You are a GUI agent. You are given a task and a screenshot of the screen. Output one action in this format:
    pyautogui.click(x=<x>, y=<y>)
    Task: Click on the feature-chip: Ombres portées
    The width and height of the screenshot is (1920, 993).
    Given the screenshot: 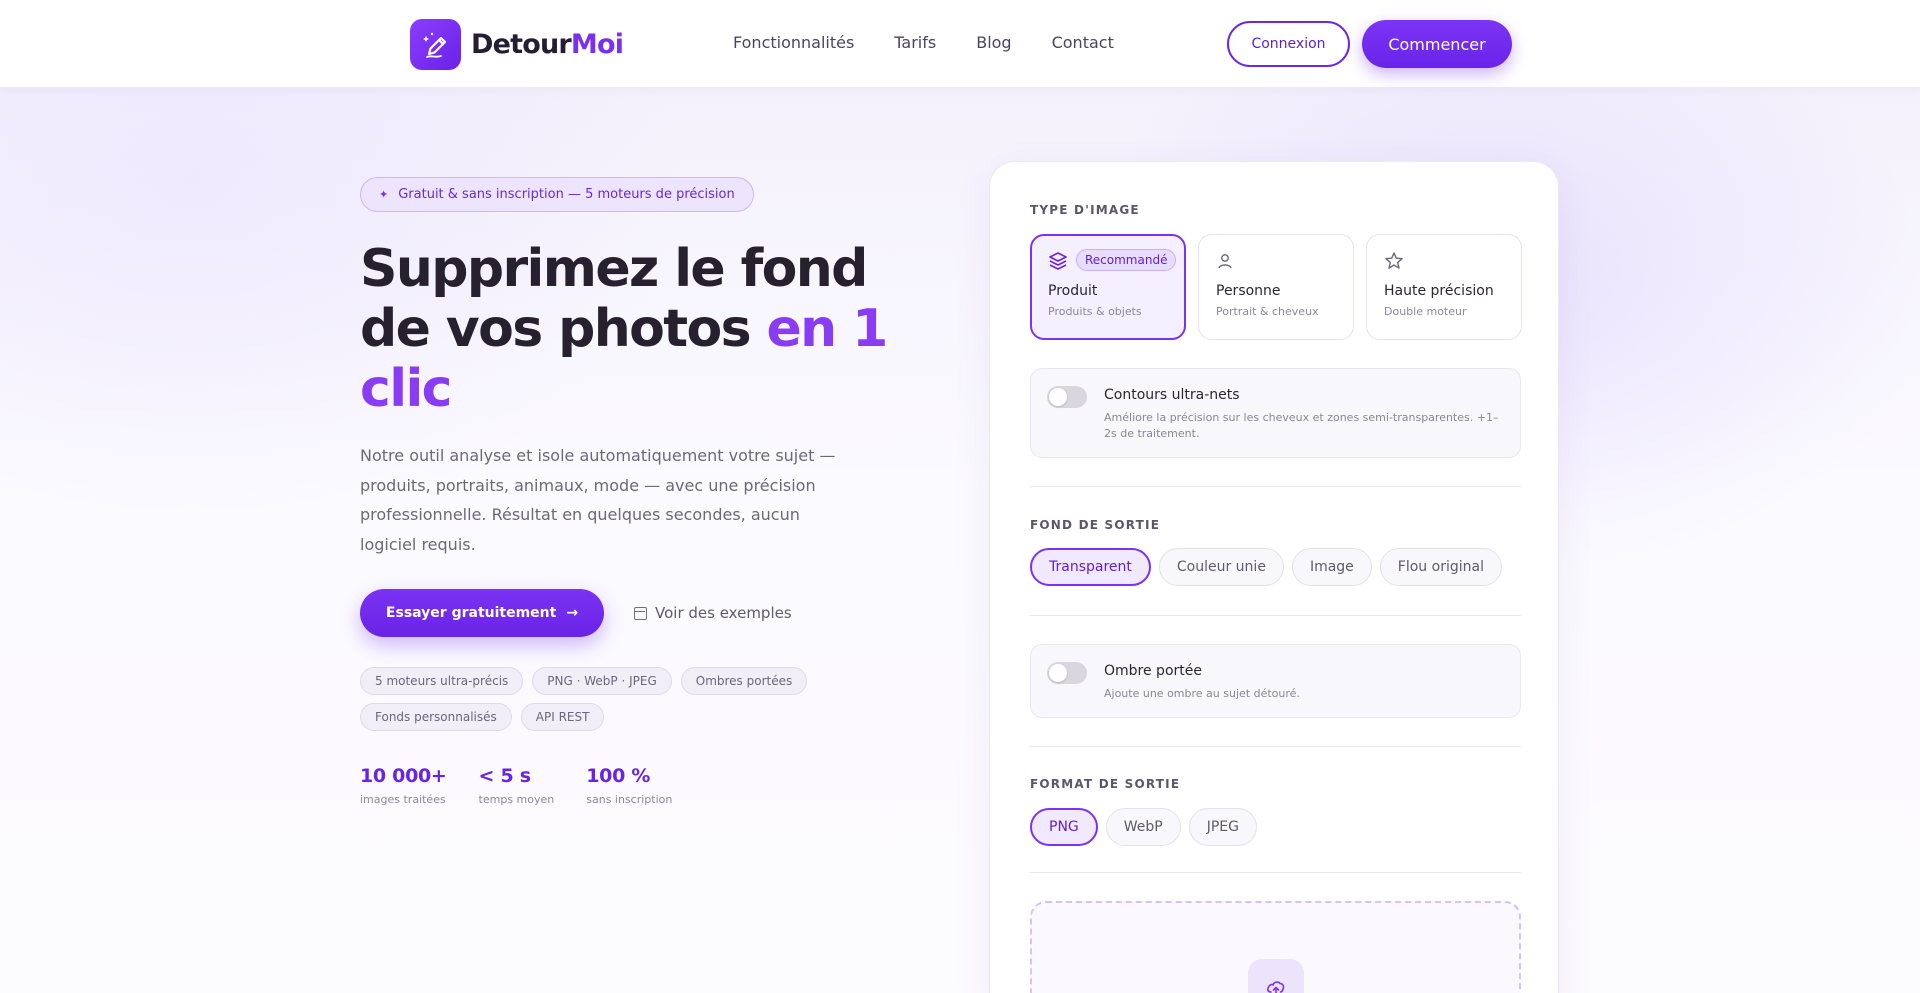 What is the action you would take?
    pyautogui.click(x=744, y=681)
    